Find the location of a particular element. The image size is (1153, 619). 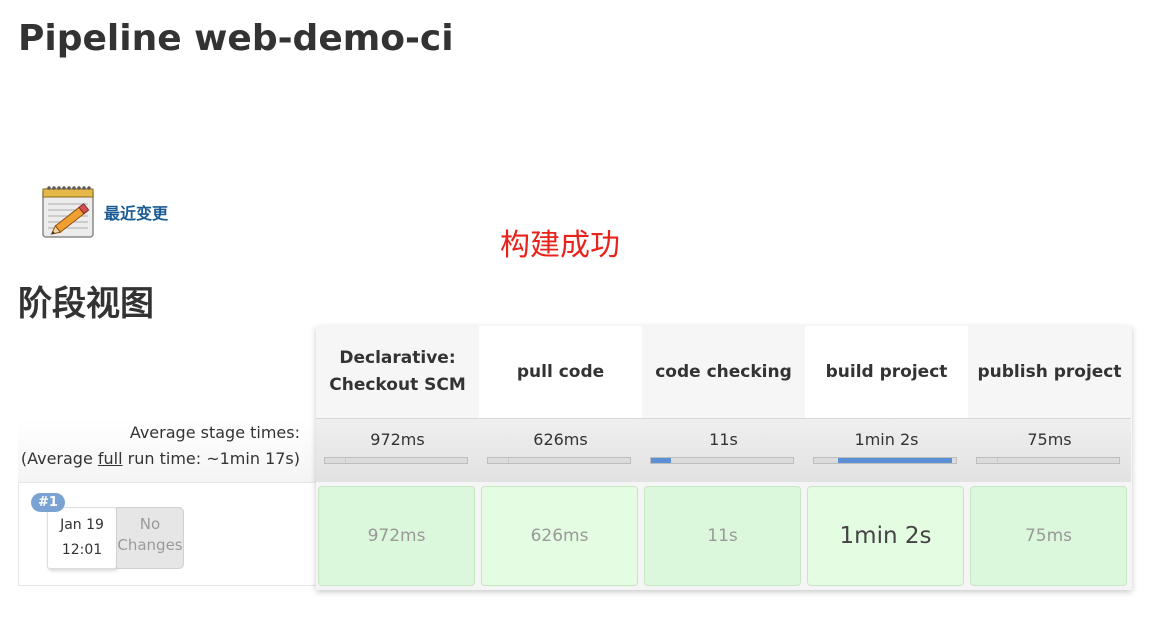

full-run-time-link: full is located at coordinates (110, 458).